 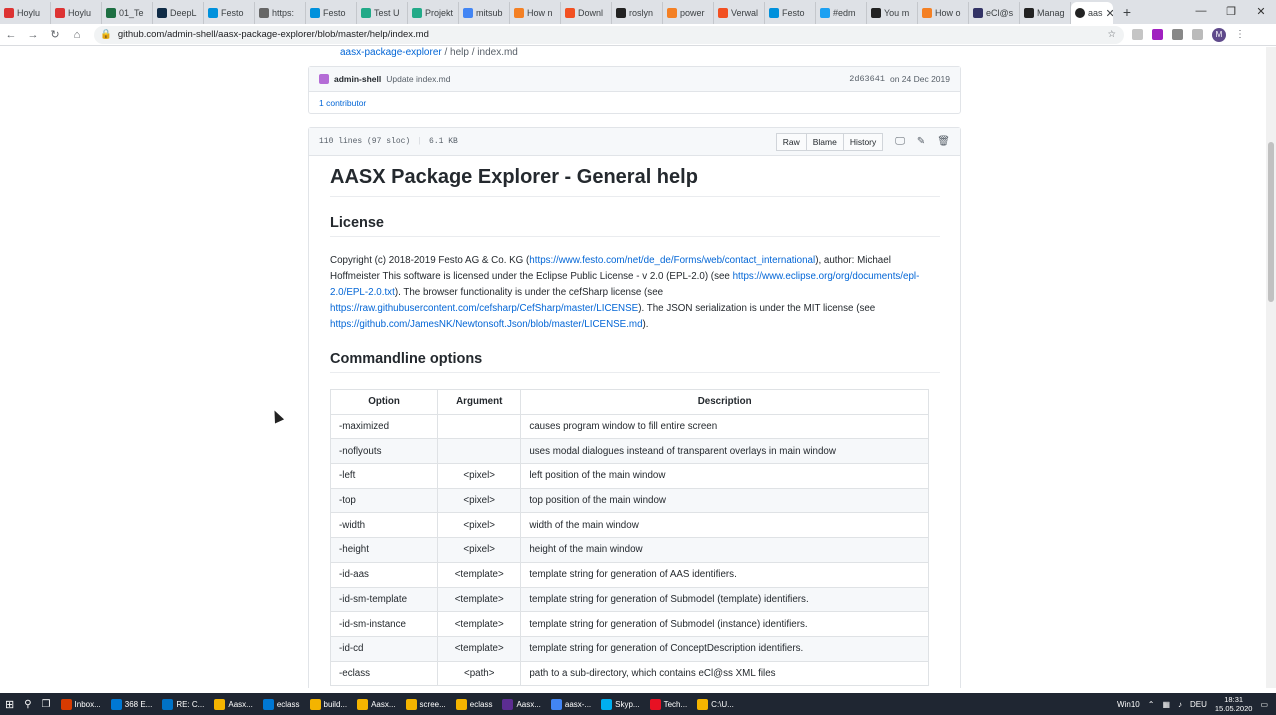 What do you see at coordinates (1231, 11) in the screenshot?
I see `maximize-button: ❐` at bounding box center [1231, 11].